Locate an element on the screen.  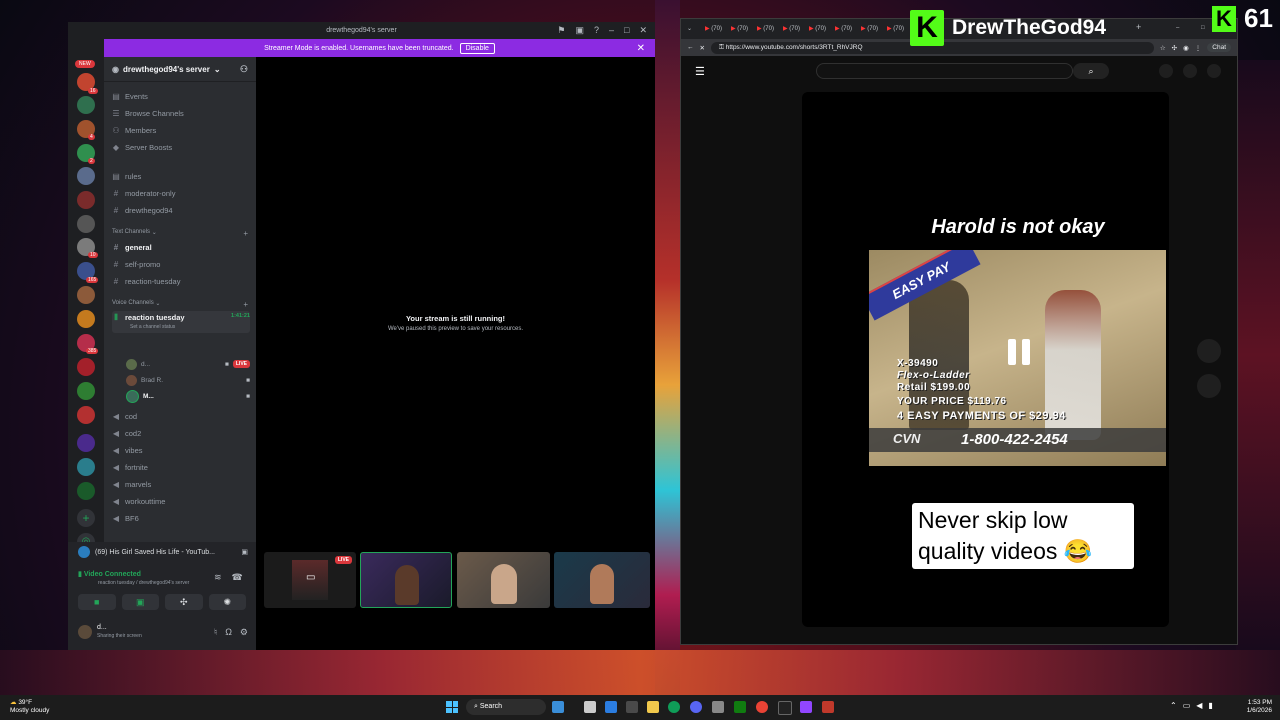
edge-icon is located at coordinates (611, 707).